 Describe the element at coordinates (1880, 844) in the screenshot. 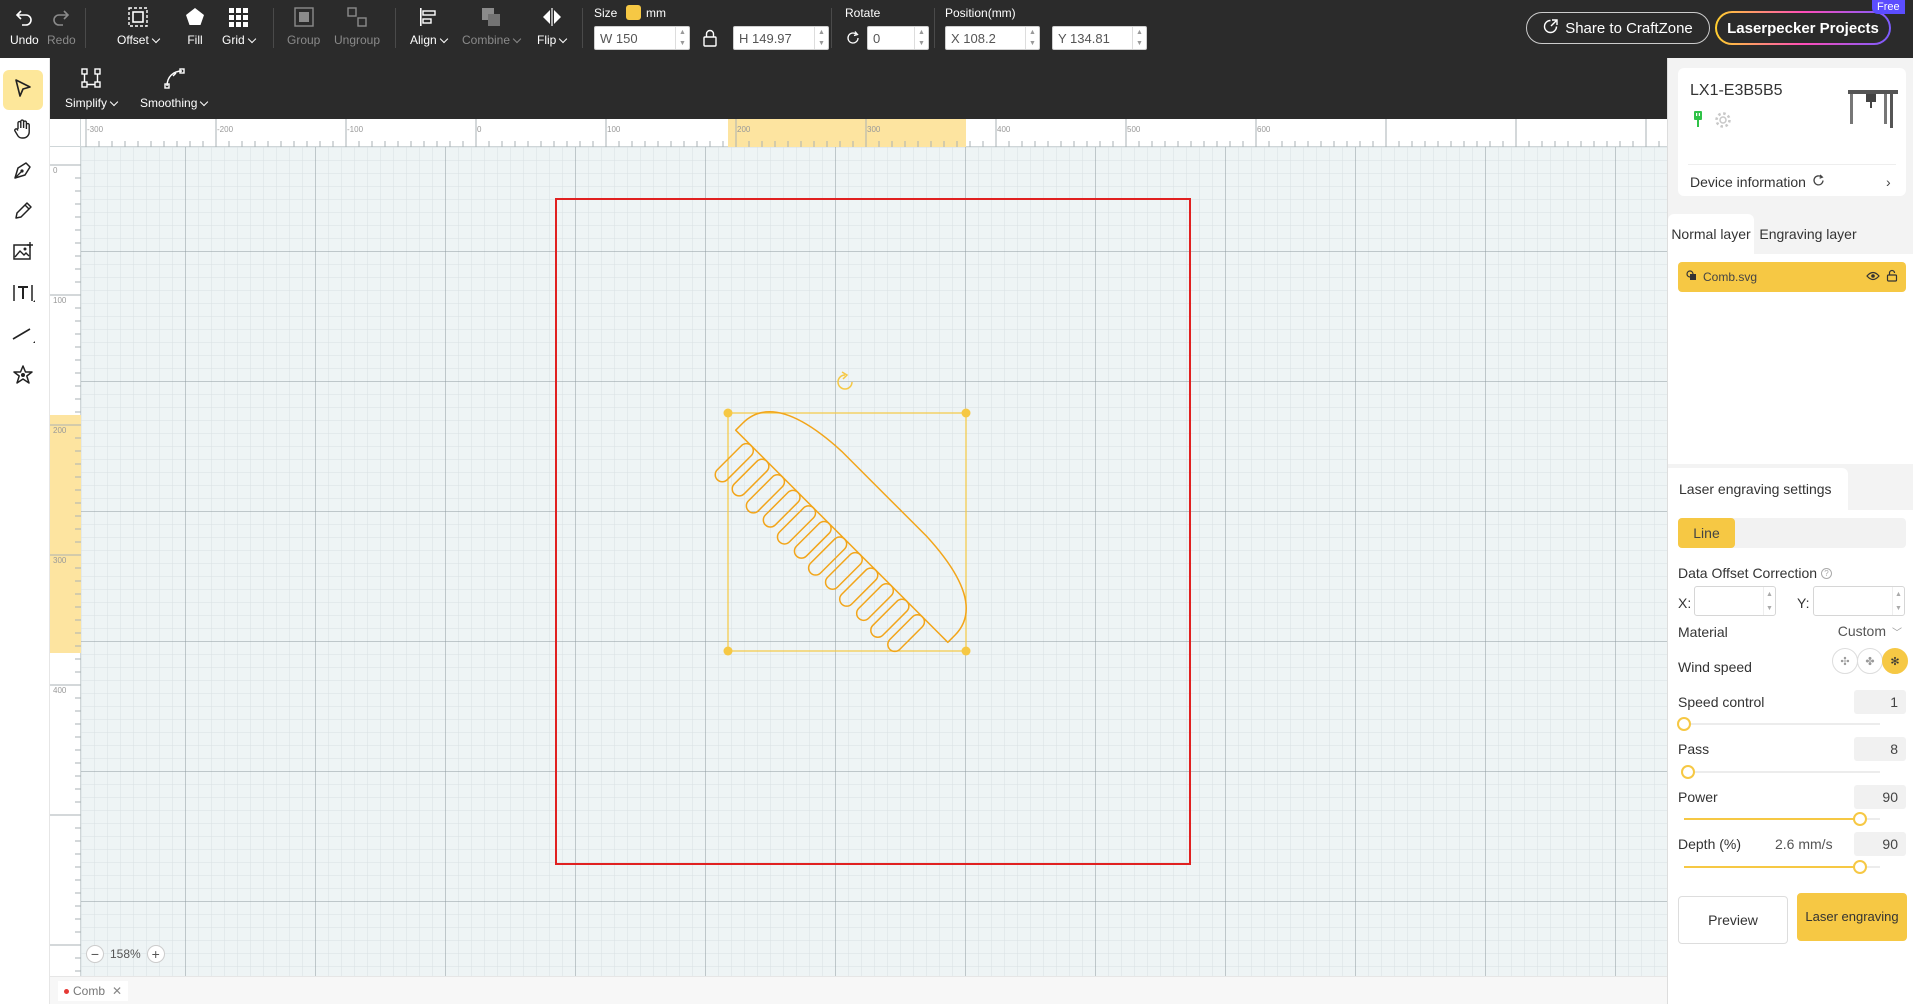

I see `depth-value: 90` at that location.